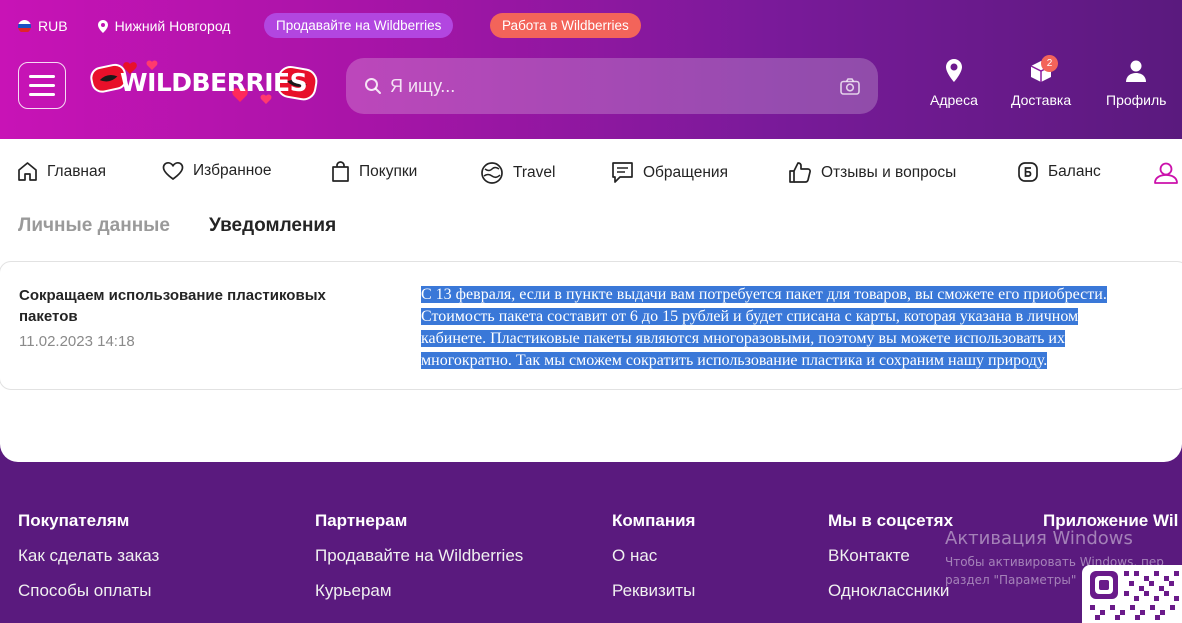  I want to click on footer-column-company: Компания О нас Реквизиты, so click(653, 563).